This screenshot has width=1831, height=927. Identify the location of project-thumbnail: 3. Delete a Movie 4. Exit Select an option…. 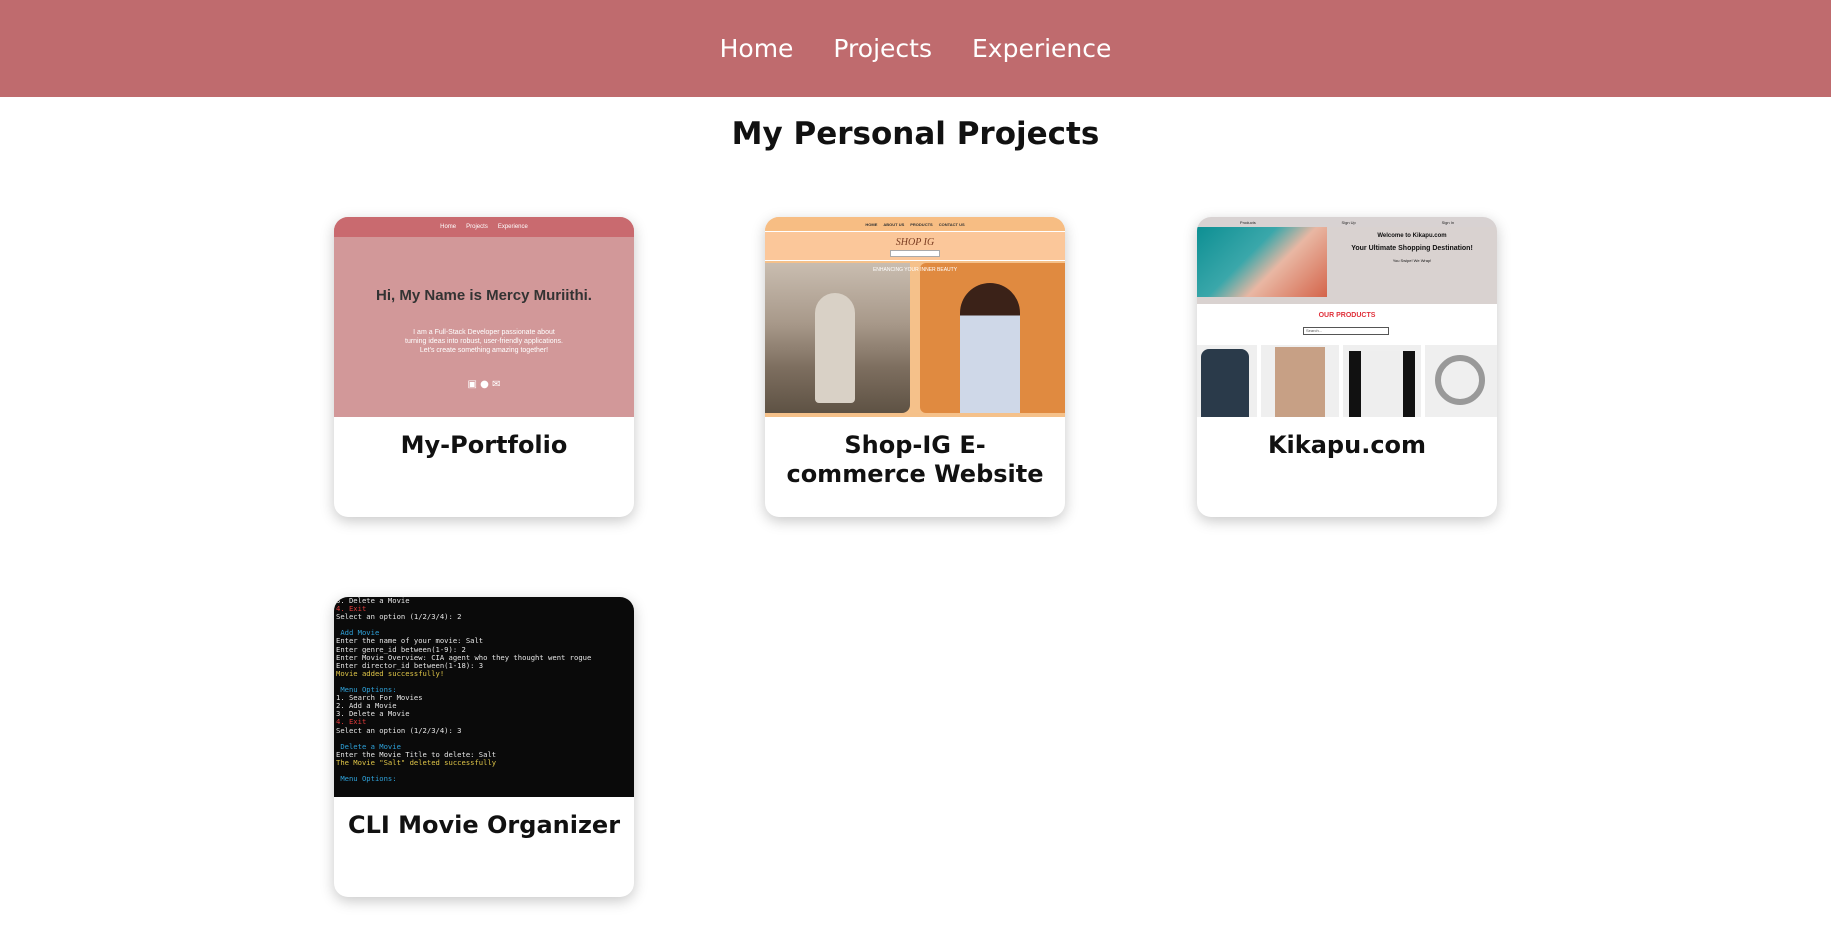
(484, 697).